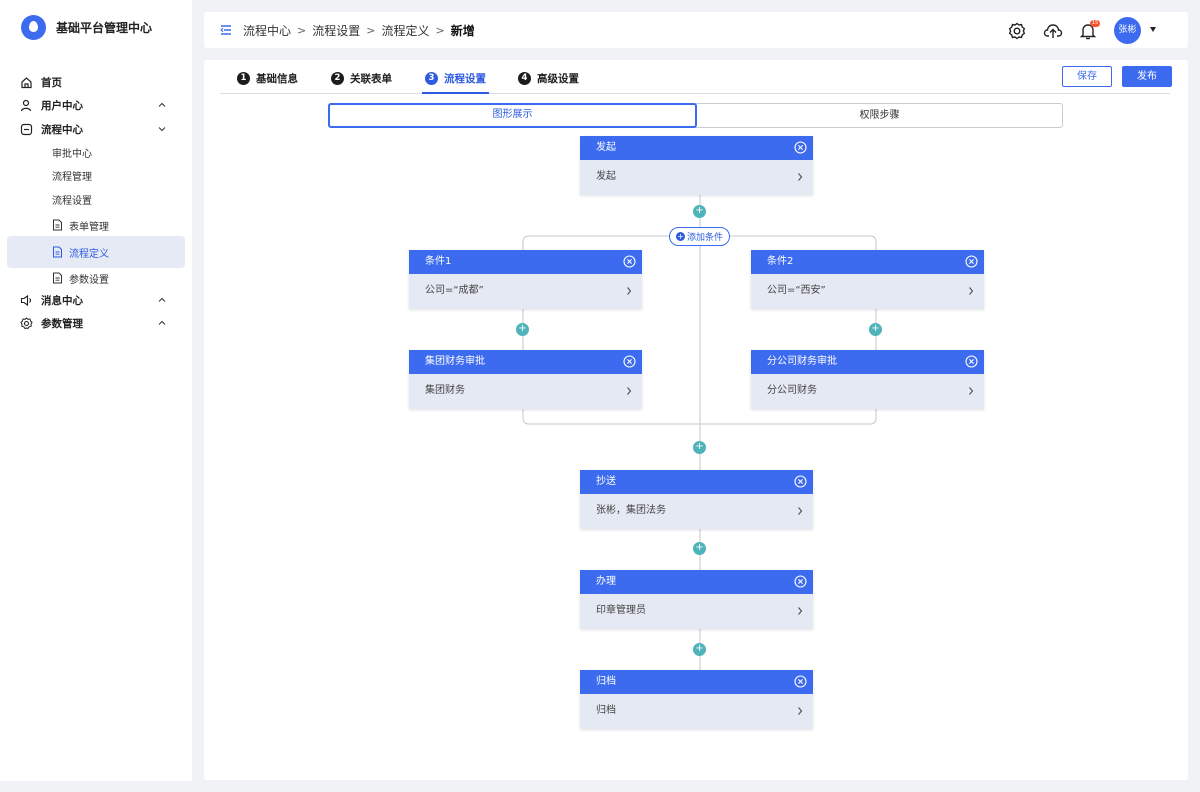 This screenshot has width=1200, height=792. Describe the element at coordinates (455, 361) in the screenshot. I see `node-title: 集团财务审批` at that location.